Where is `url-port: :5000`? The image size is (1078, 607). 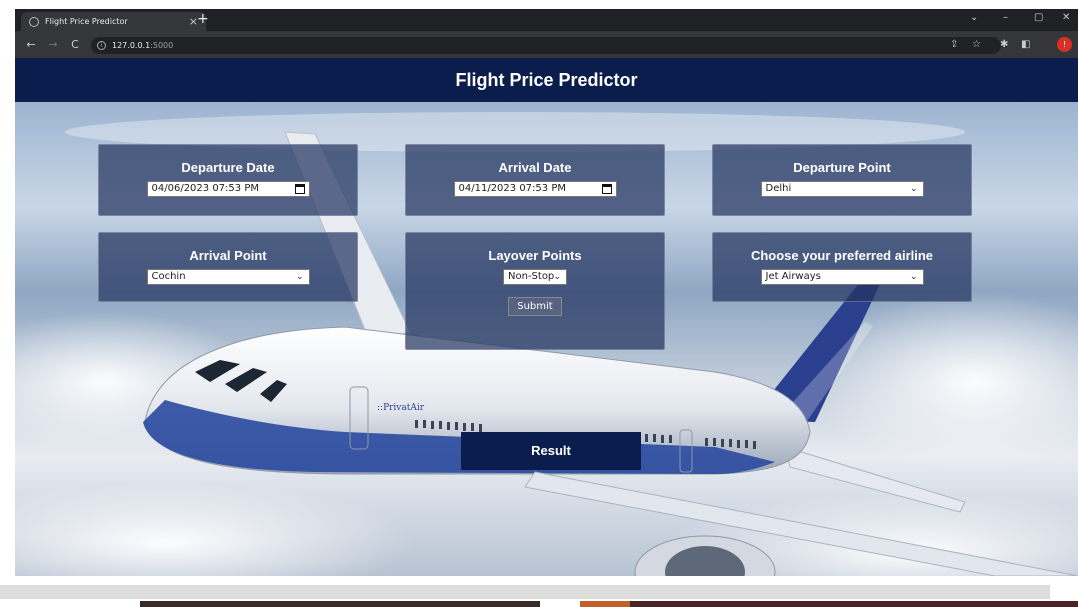
url-port: :5000 is located at coordinates (162, 45).